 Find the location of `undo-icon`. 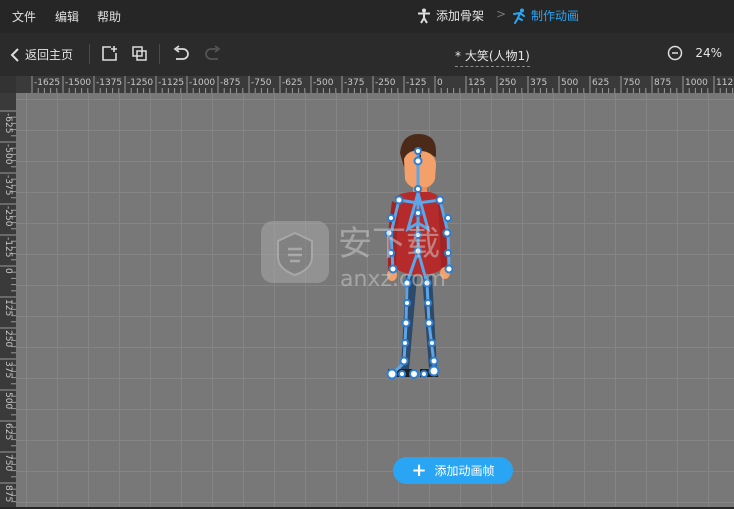

undo-icon is located at coordinates (181, 52).